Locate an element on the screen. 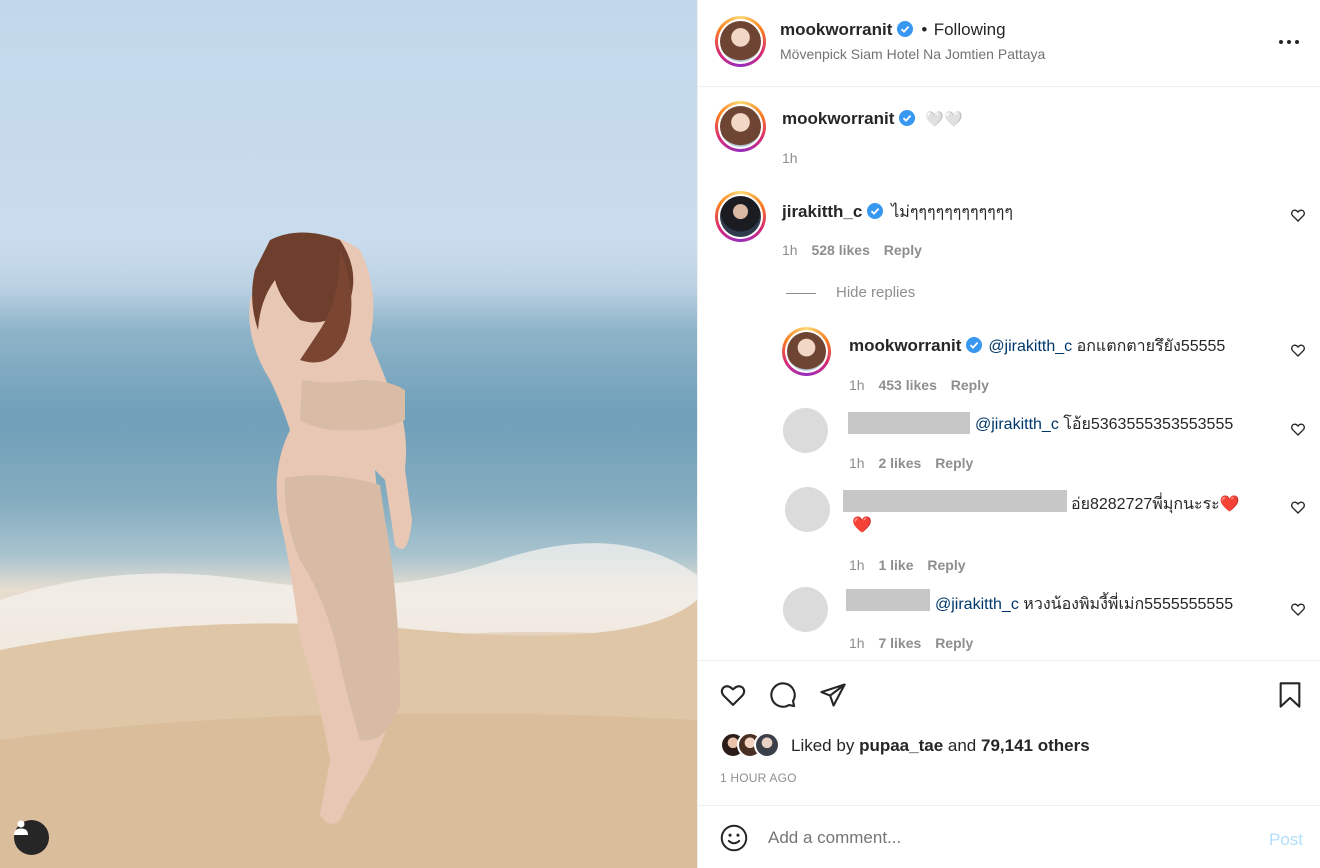 The height and width of the screenshot is (868, 1320). author-username: mookworranit is located at coordinates (836, 29).